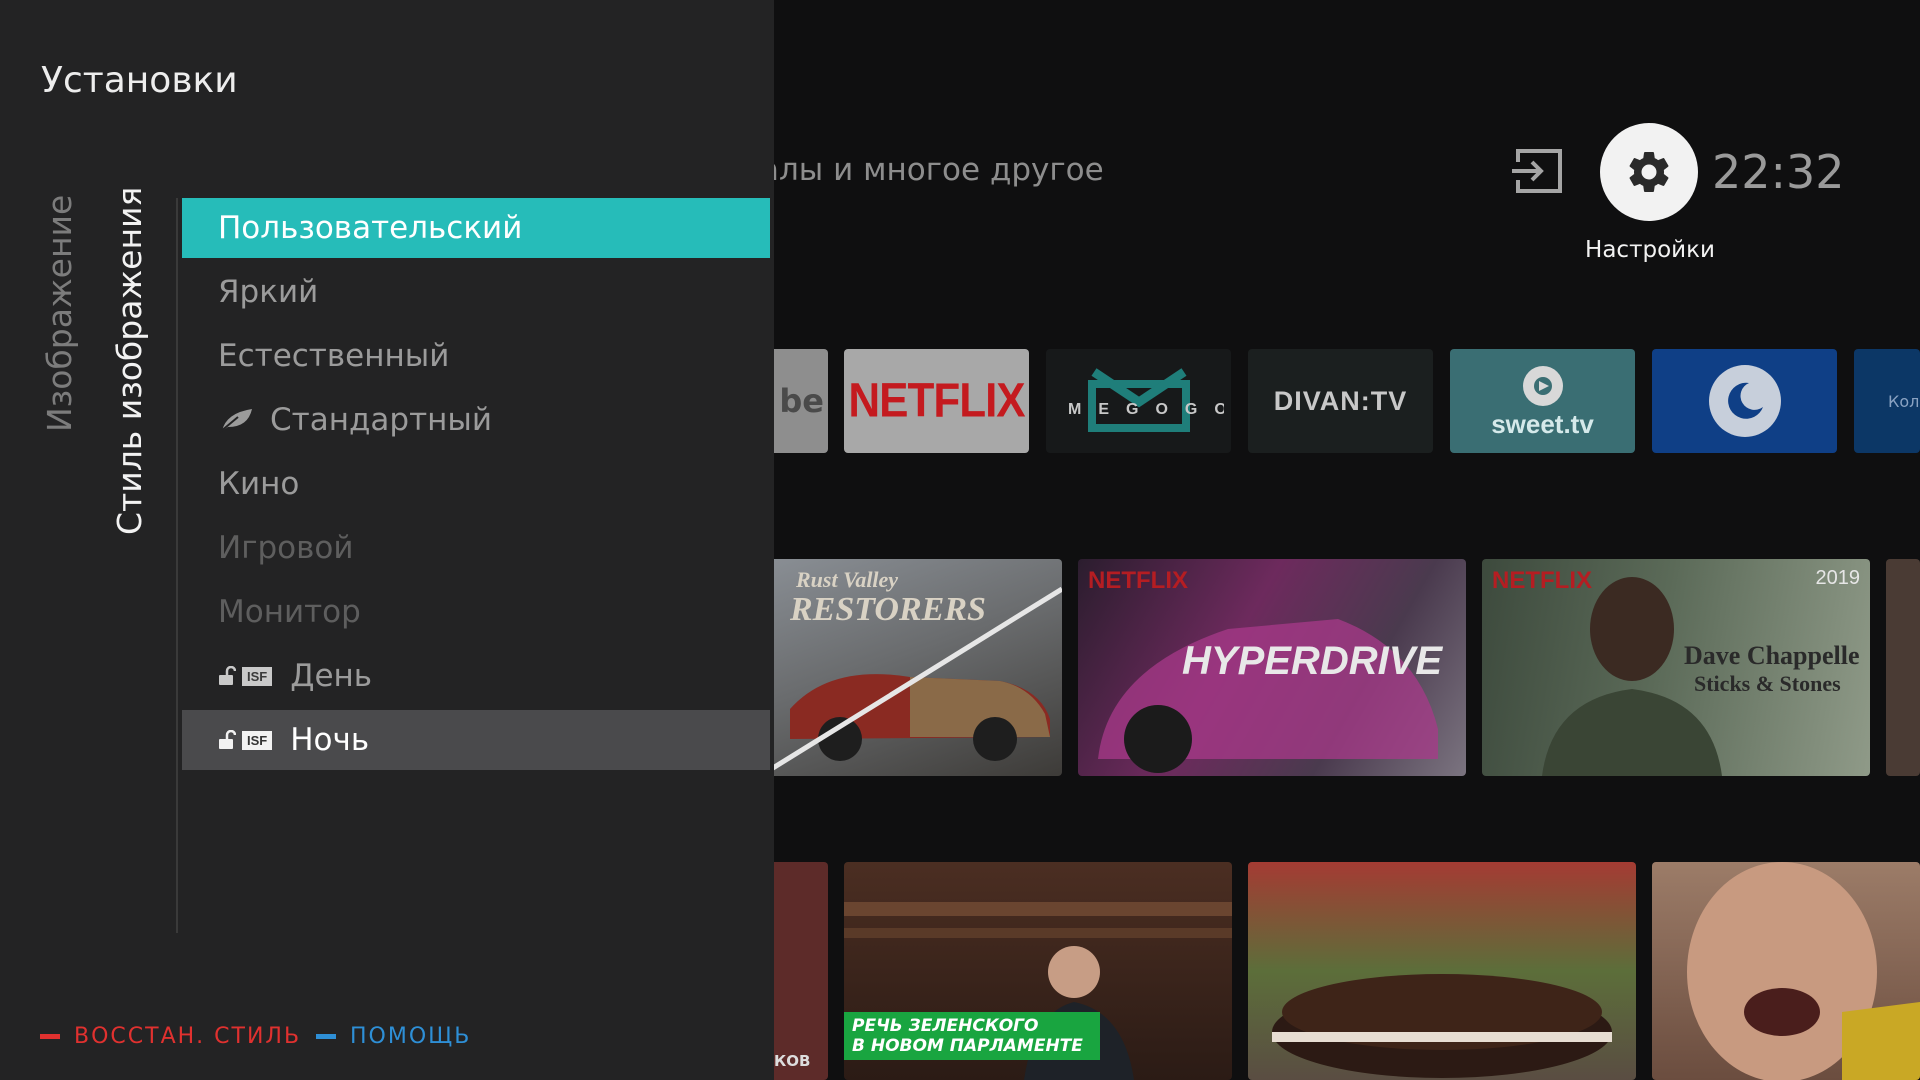 The image size is (1920, 1080). Describe the element at coordinates (1542, 385) in the screenshot. I see `donut-icon` at that location.